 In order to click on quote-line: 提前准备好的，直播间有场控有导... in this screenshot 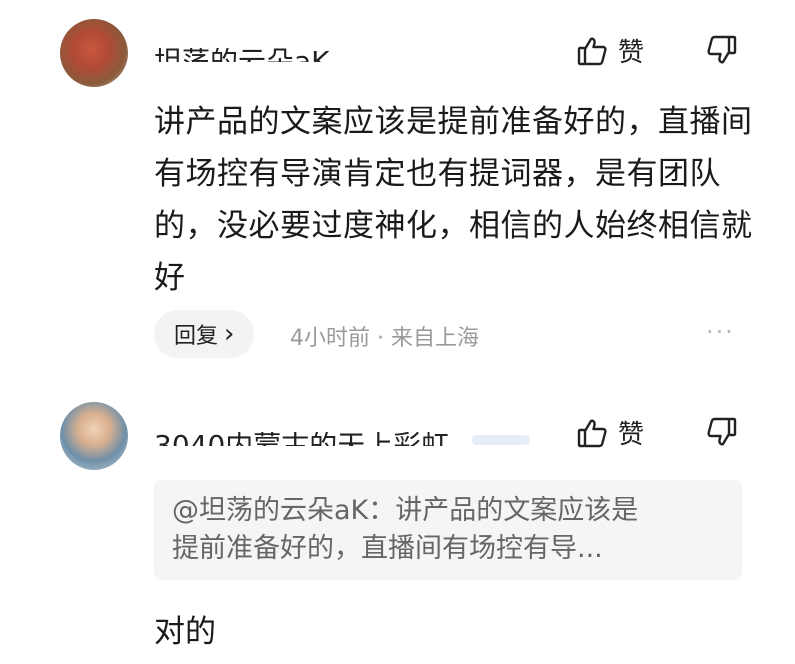, I will do `click(387, 548)`.